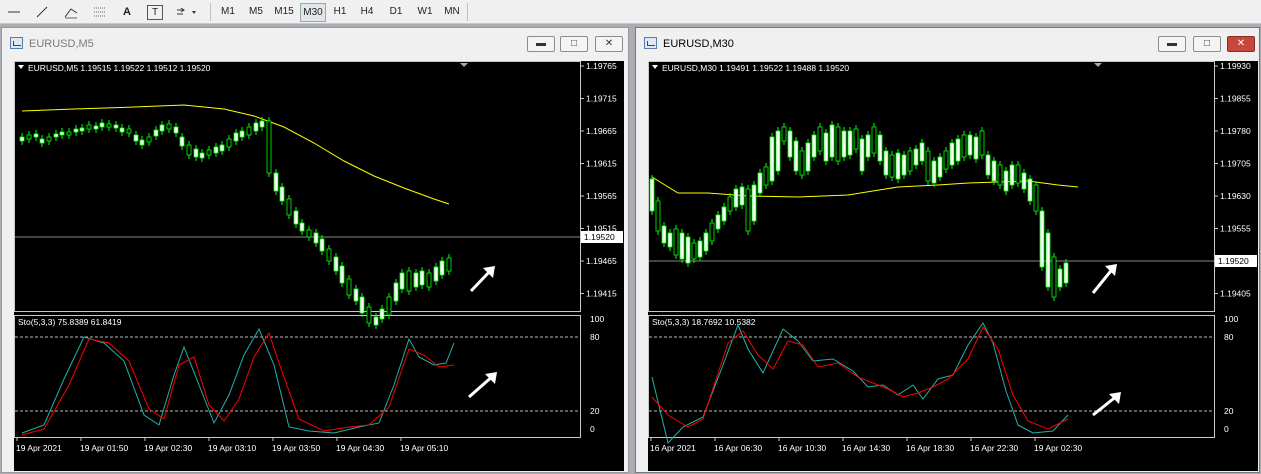 The image size is (1261, 474). I want to click on chart-window-icon, so click(650, 43).